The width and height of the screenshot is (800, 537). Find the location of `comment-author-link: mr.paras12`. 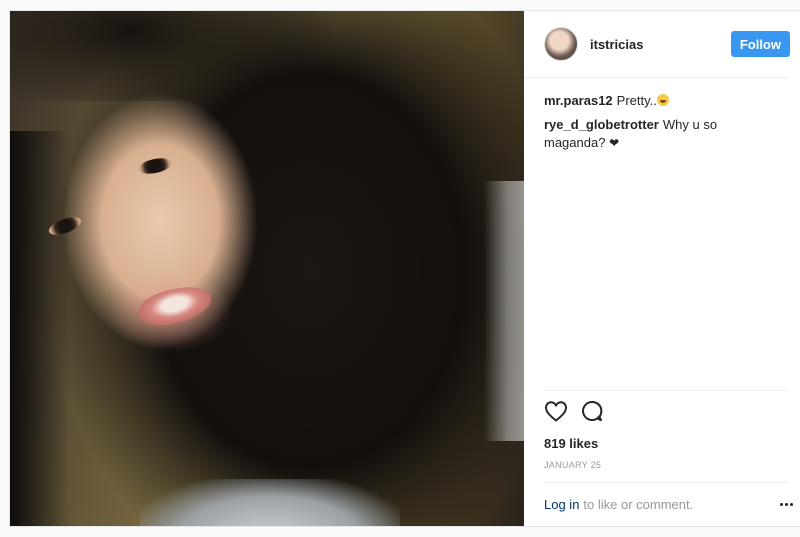

comment-author-link: mr.paras12 is located at coordinates (578, 100).